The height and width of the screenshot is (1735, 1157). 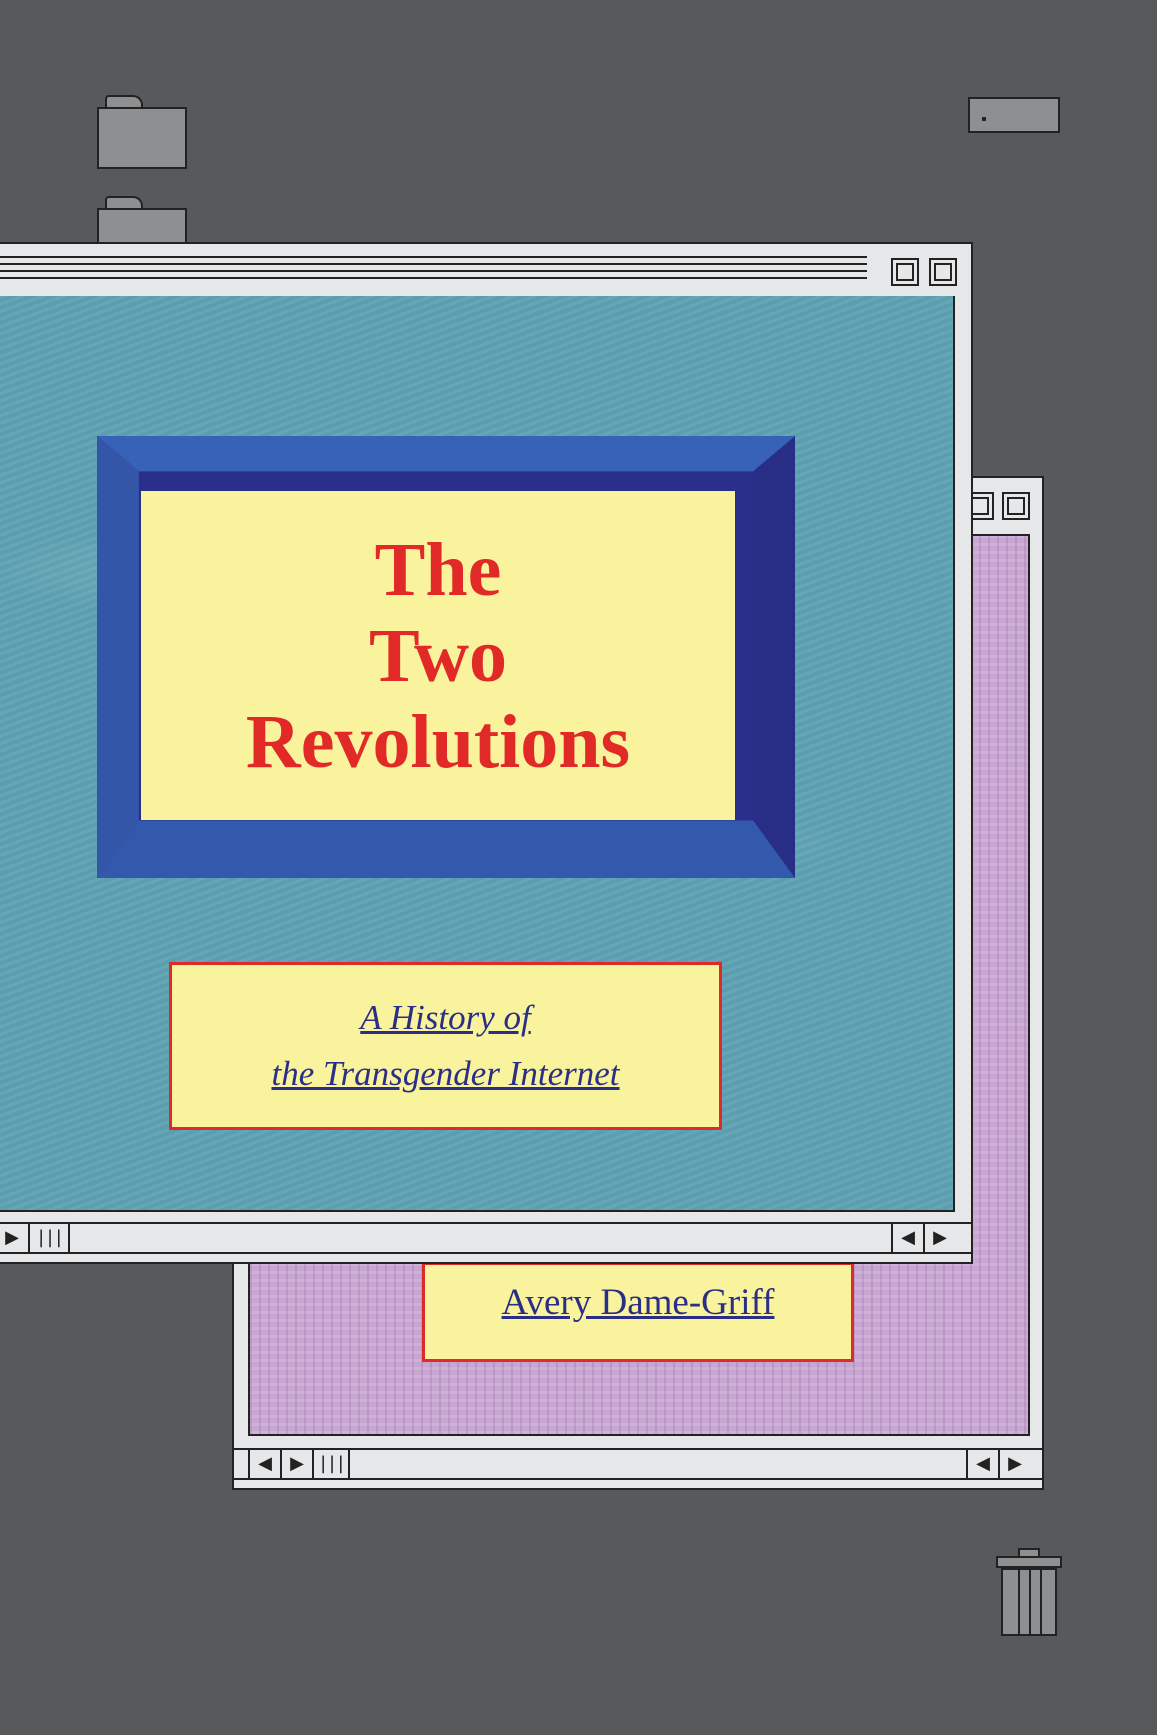 I want to click on author-panel: Avery Dame-Griff, so click(x=638, y=1312).